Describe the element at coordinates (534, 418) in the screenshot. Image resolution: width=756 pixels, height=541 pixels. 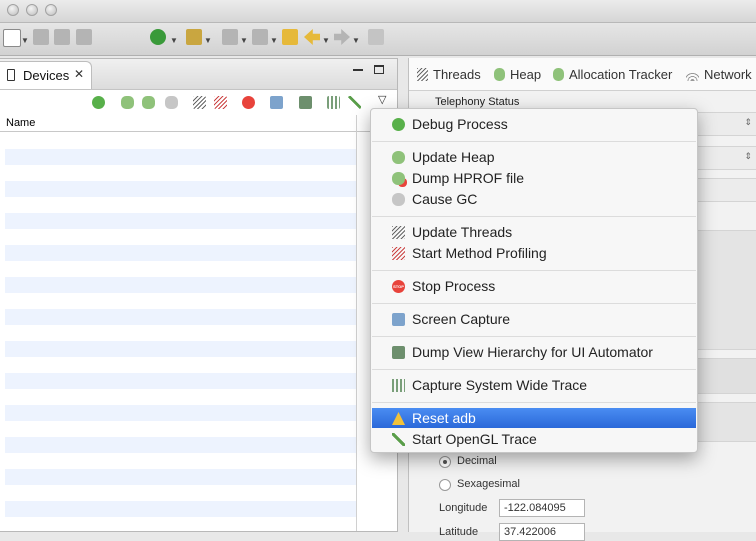
I see `menu-item-reset-adb: Reset adb` at that location.